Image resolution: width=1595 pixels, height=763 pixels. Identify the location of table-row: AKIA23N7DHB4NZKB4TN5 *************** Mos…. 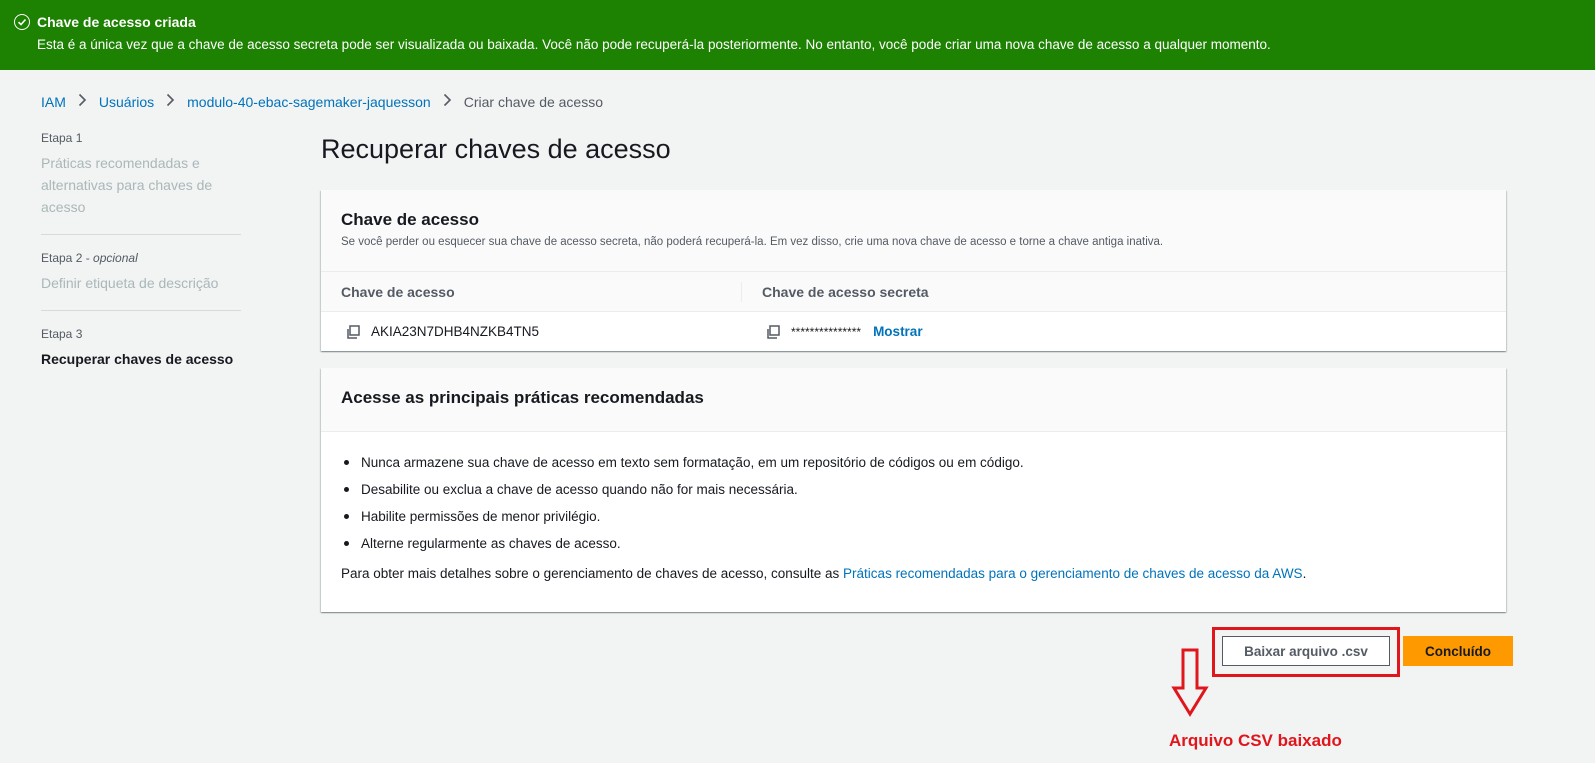
(913, 331).